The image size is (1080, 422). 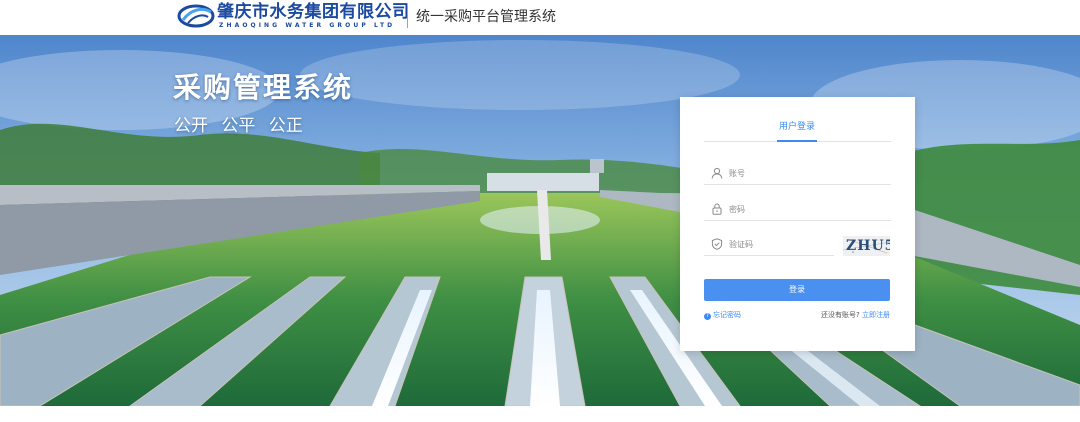 I want to click on user-icon, so click(x=717, y=173).